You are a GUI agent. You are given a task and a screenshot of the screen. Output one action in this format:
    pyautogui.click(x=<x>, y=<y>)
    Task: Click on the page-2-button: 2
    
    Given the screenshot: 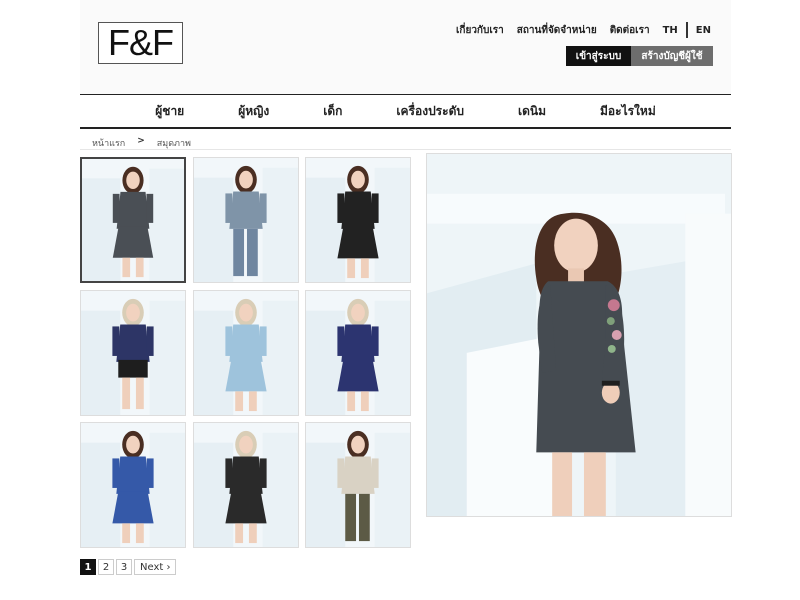 What is the action you would take?
    pyautogui.click(x=106, y=567)
    